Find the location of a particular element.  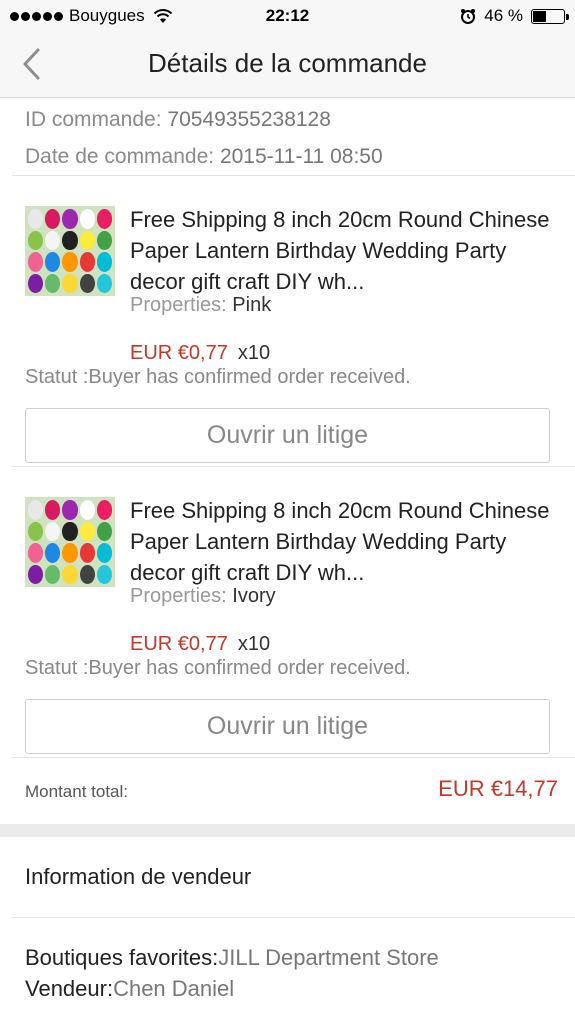

total-value: EUR €14,77 is located at coordinates (498, 788).